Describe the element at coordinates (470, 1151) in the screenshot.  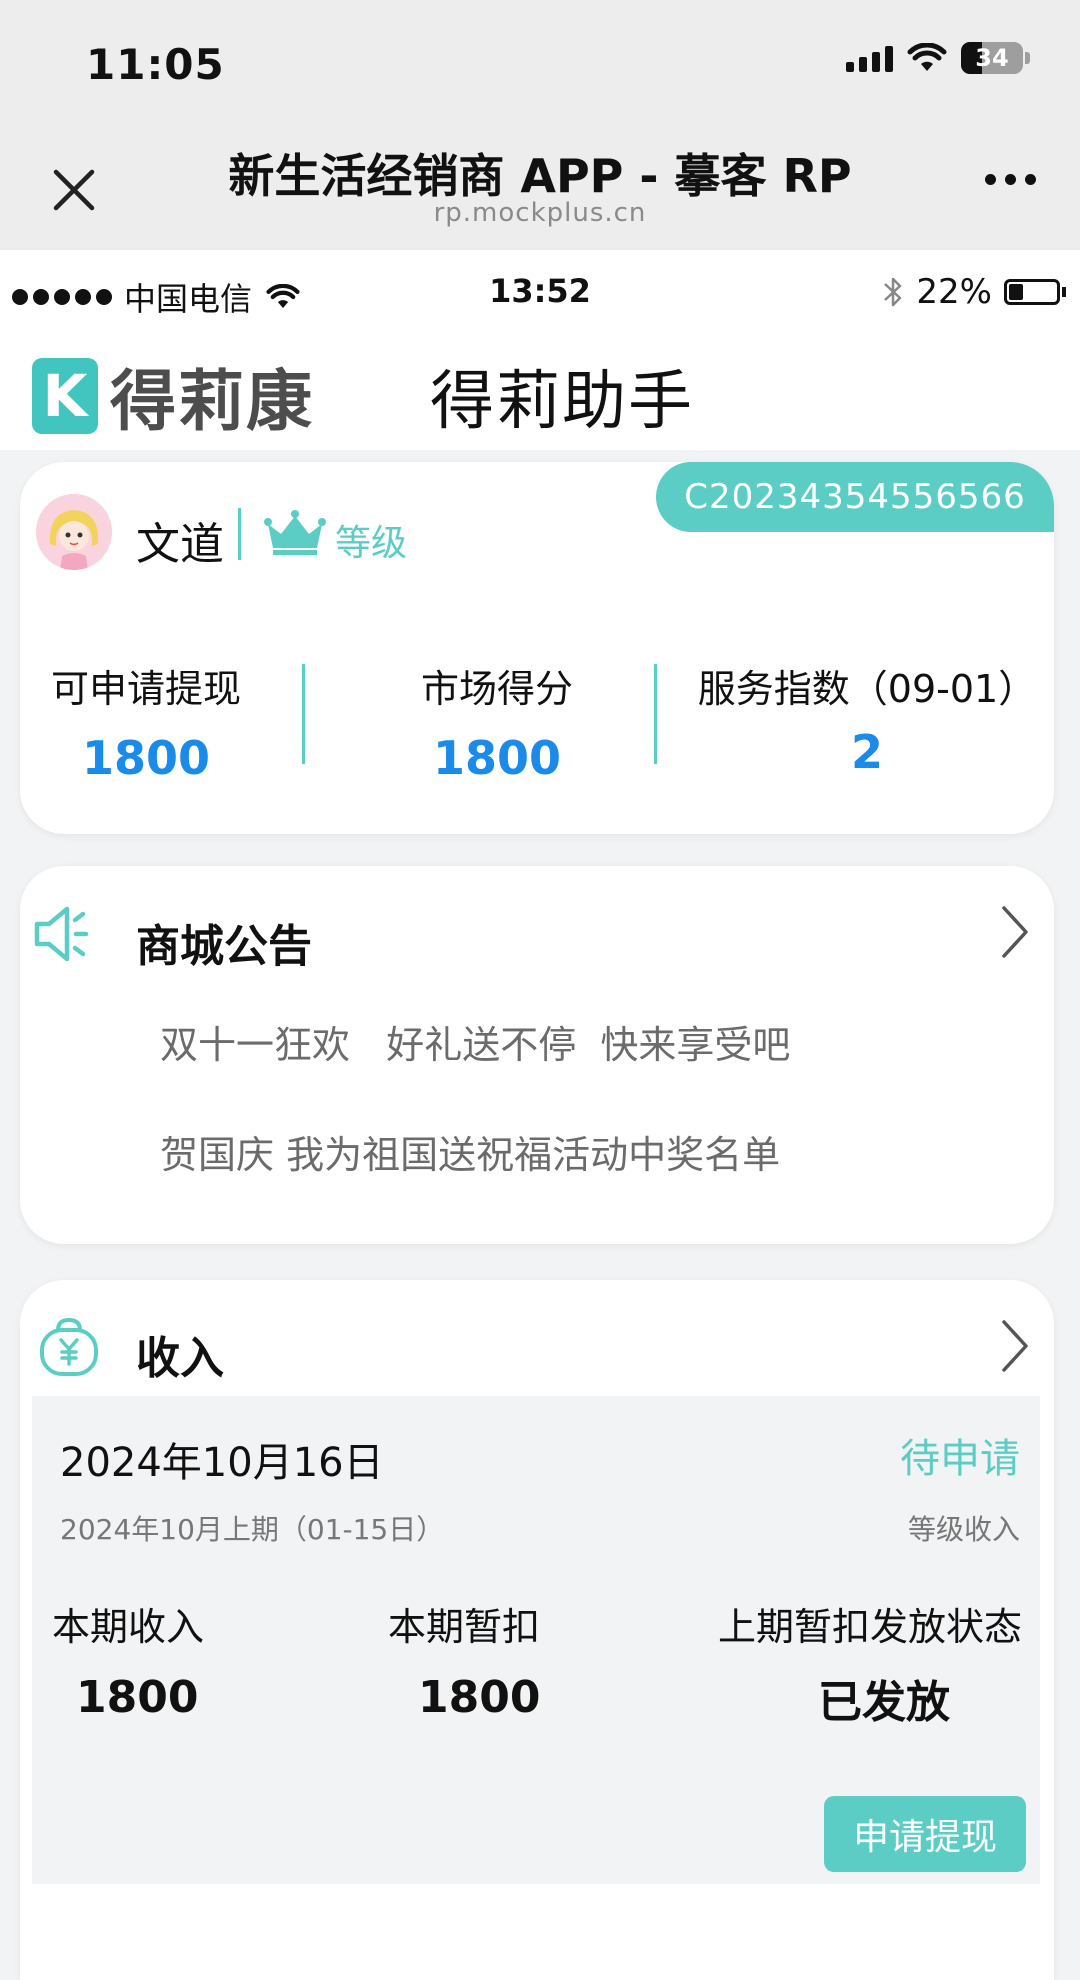
I see `notice-item: 贺国庆 我为祖国送祝福活动中奖名单` at that location.